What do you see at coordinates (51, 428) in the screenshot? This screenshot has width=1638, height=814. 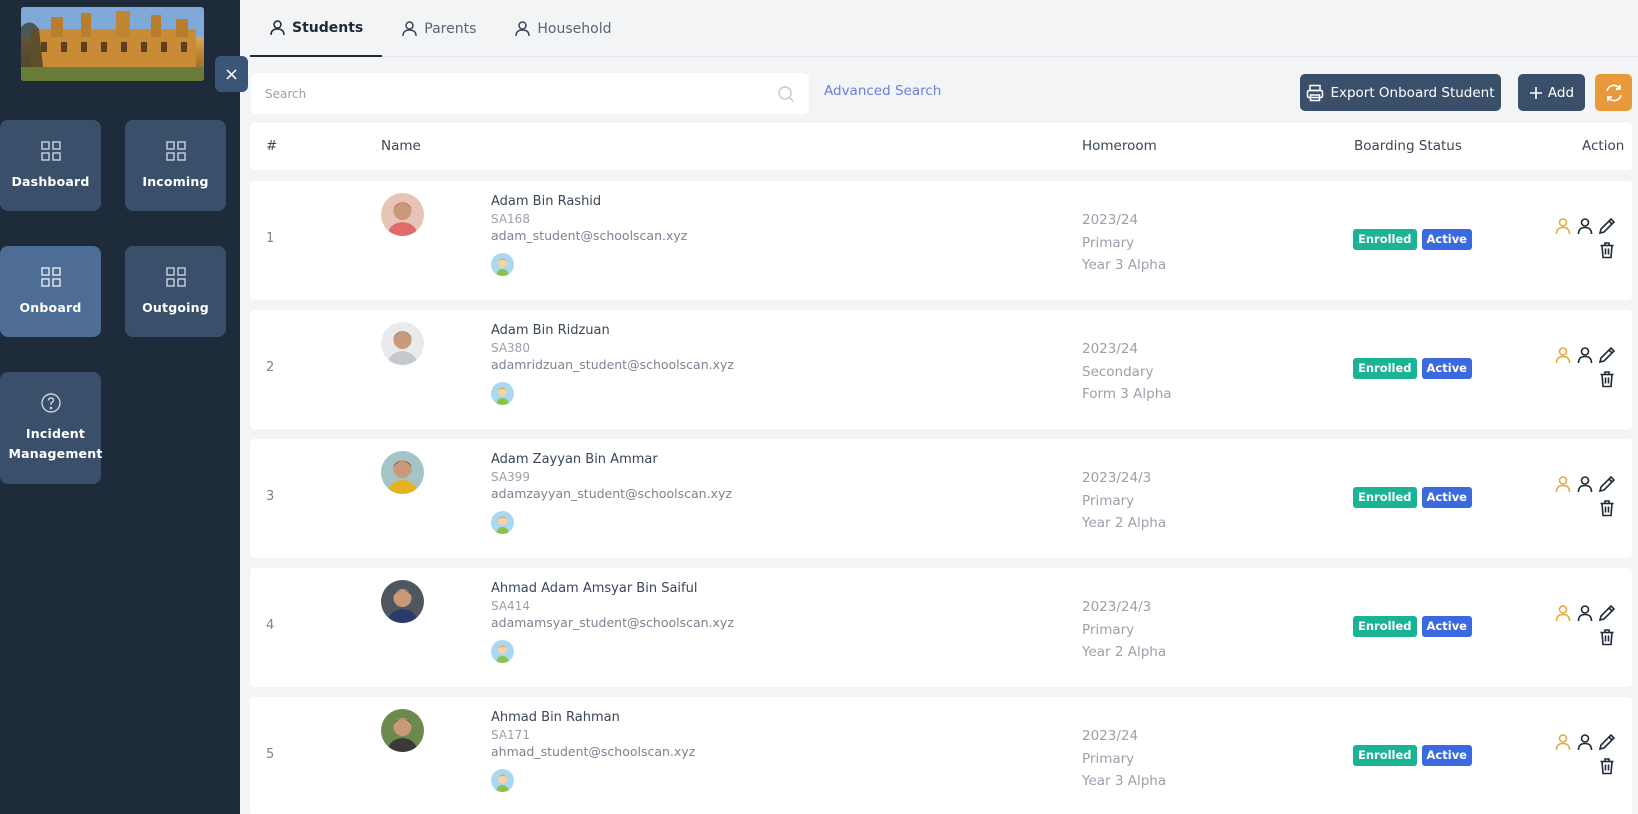 I see `sidebar-item-incident-management: Incident Management` at bounding box center [51, 428].